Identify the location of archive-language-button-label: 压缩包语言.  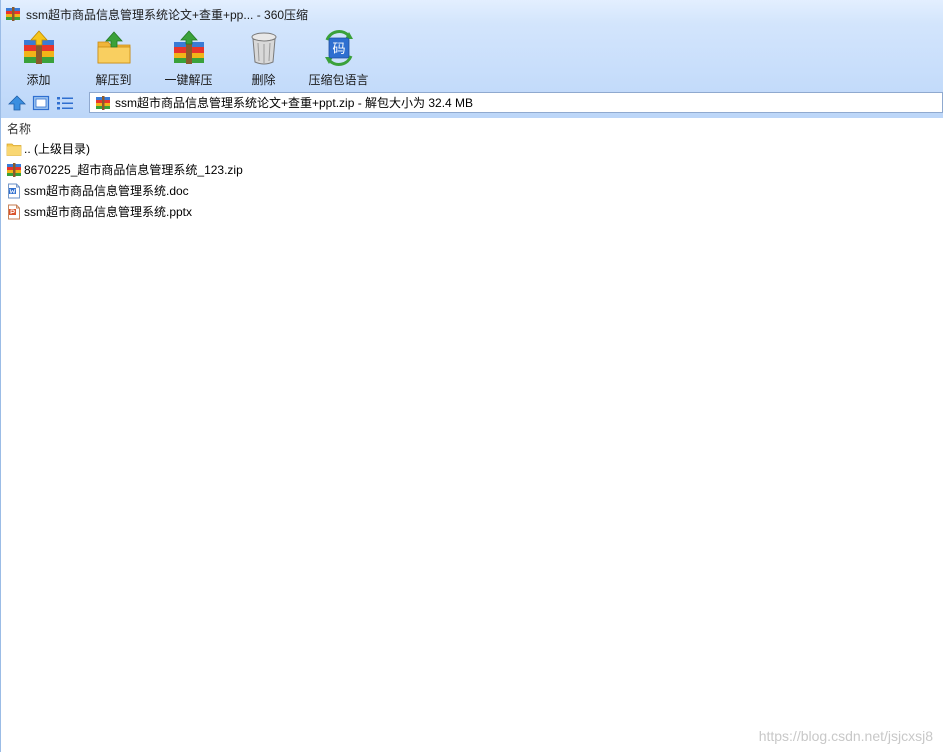
(338, 80).